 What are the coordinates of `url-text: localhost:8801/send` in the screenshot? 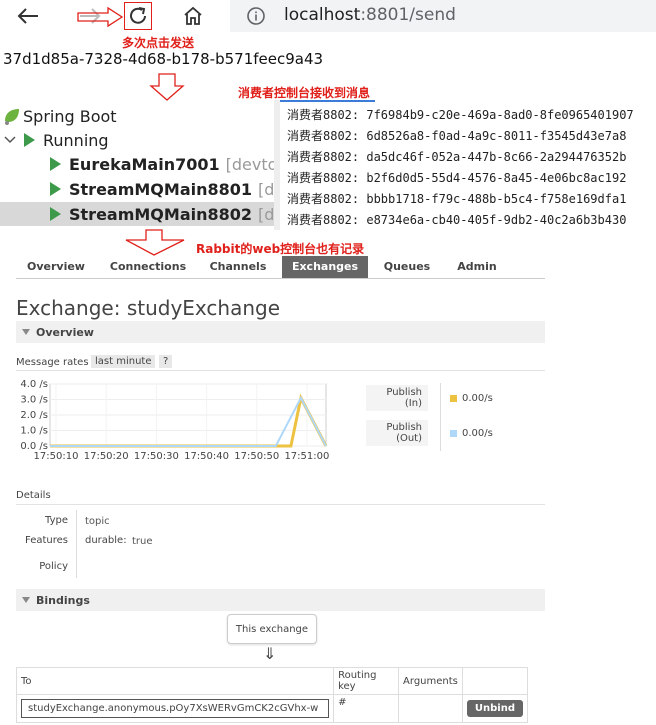 It's located at (370, 15).